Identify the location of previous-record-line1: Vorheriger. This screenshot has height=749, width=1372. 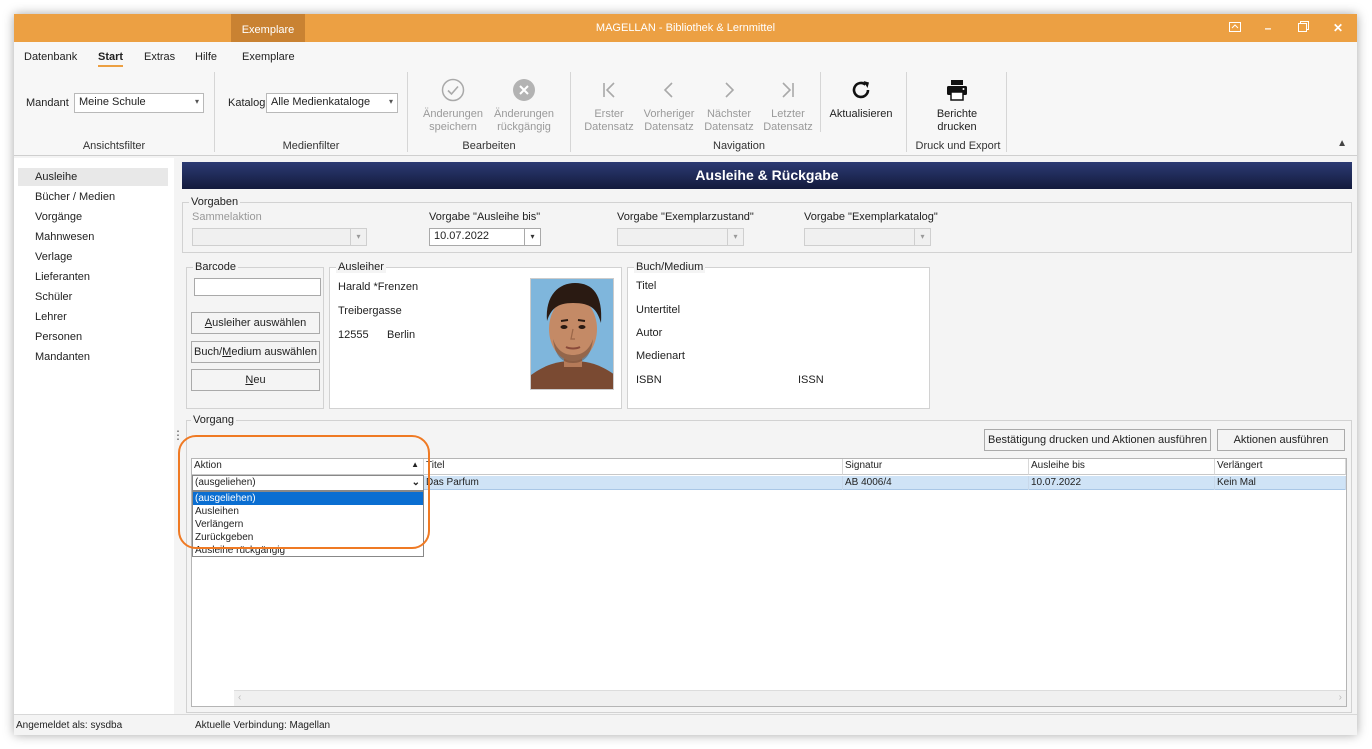
(669, 114).